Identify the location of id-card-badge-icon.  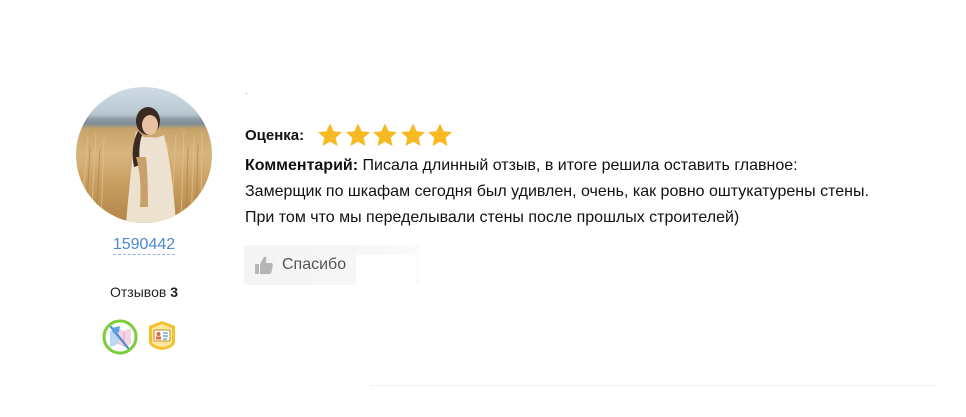
(162, 335).